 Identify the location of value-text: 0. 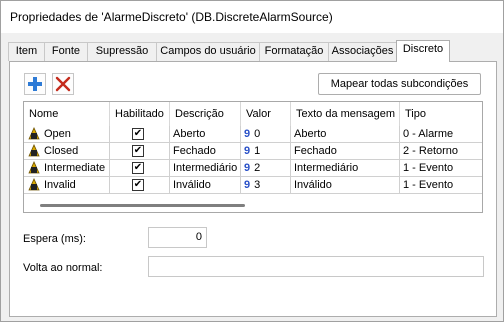
(257, 134).